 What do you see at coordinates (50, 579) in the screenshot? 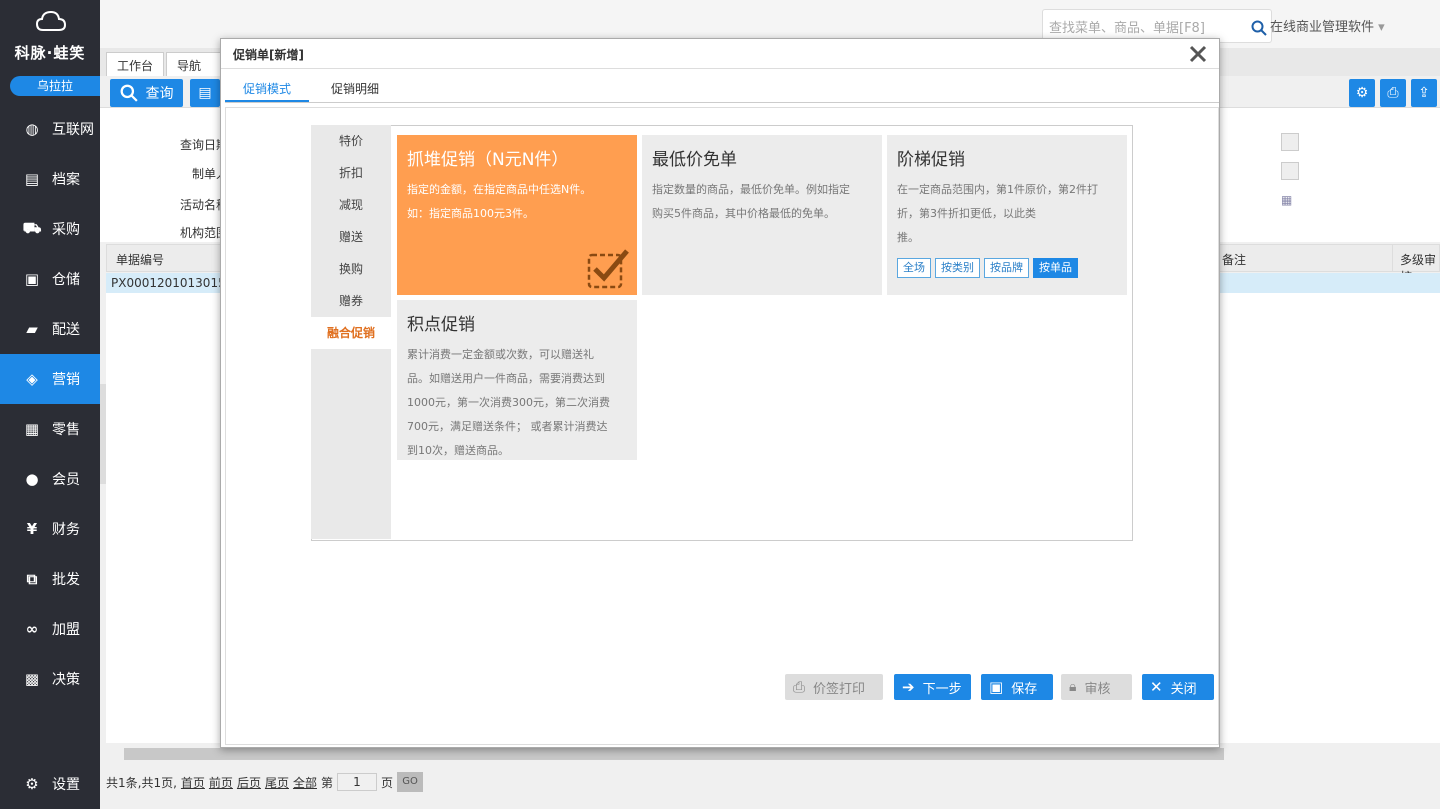
I see `sidebar-item-wholesale: ⧉ 批发` at bounding box center [50, 579].